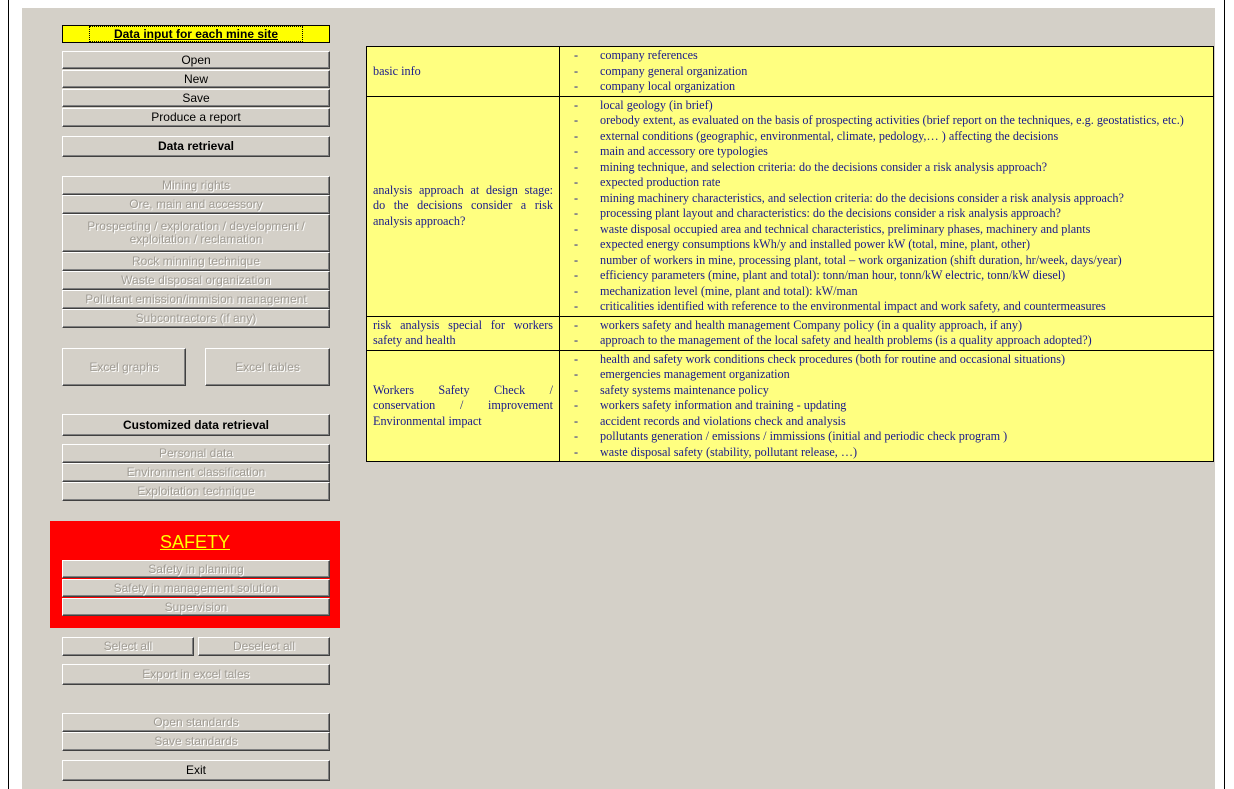  Describe the element at coordinates (196, 280) in the screenshot. I see `waste-disposal-button: Waste disposal organization` at that location.